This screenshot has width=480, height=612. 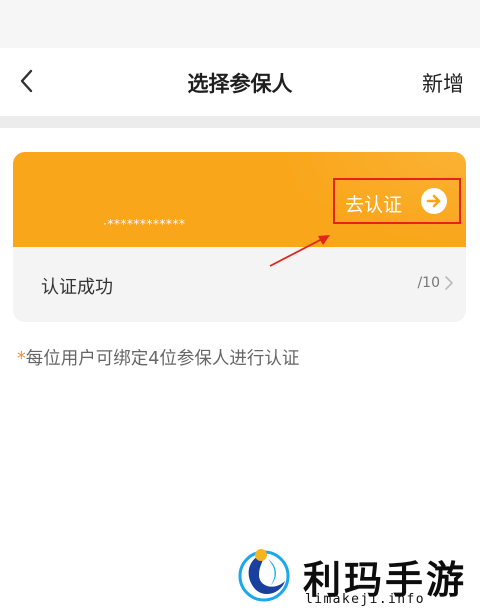 I want to click on verification-status: 认证成功, so click(x=77, y=287).